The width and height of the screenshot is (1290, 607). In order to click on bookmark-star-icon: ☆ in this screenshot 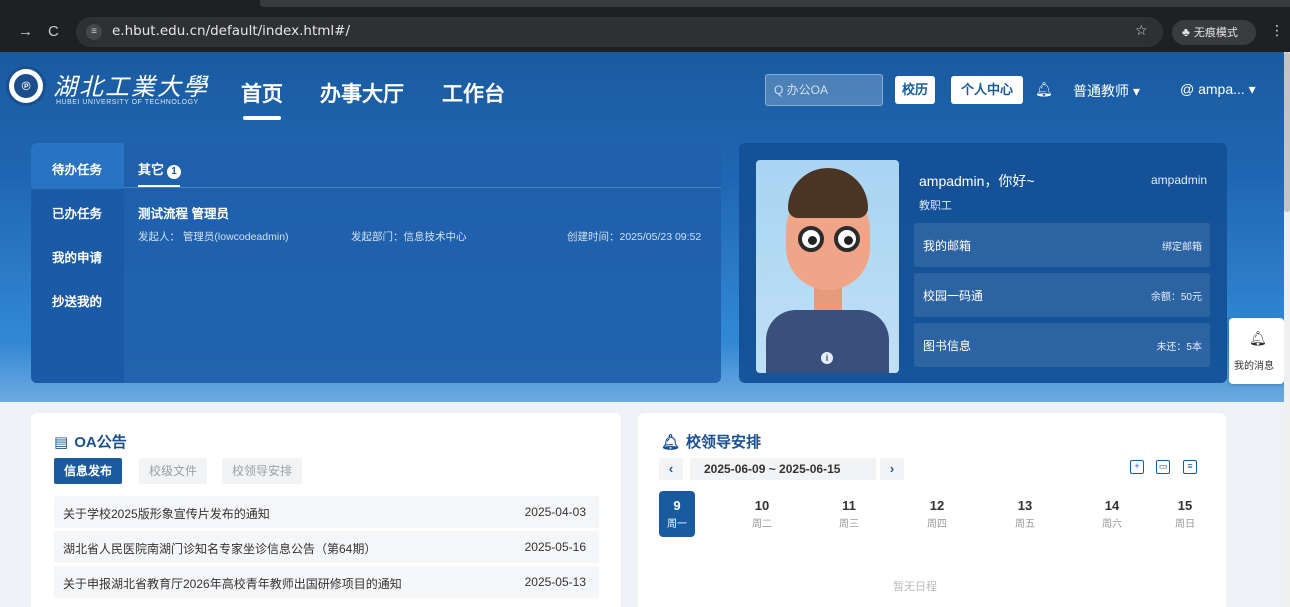, I will do `click(1141, 30)`.